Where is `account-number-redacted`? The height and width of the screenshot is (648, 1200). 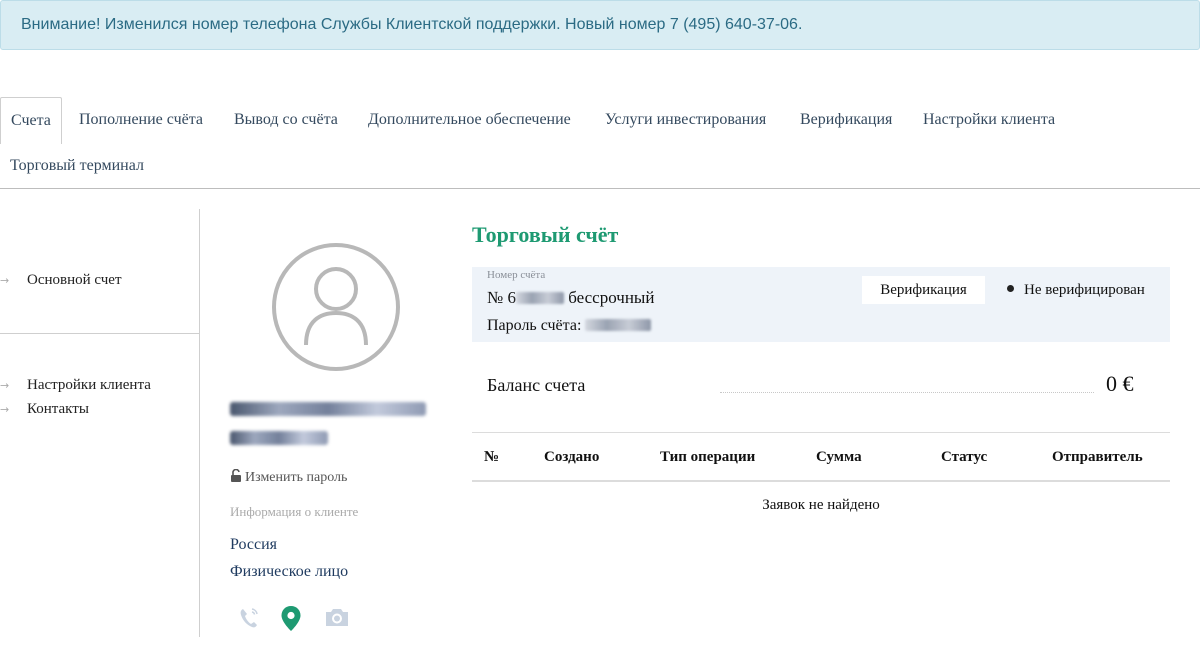
account-number-redacted is located at coordinates (539, 298).